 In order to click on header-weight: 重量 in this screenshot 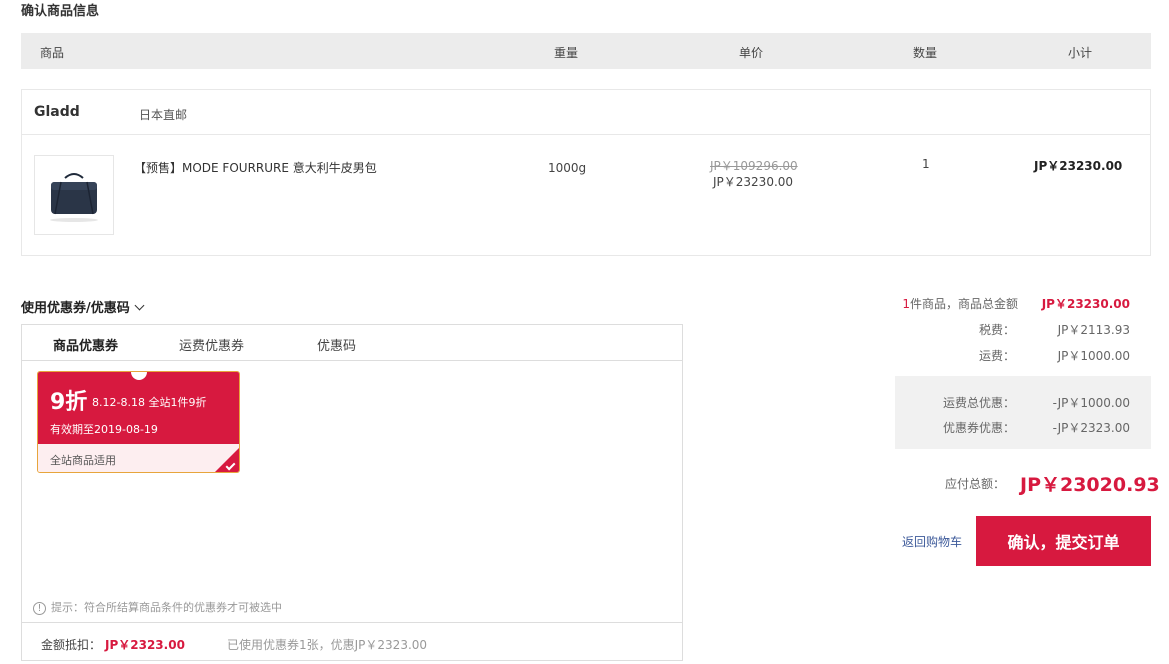, I will do `click(566, 53)`.